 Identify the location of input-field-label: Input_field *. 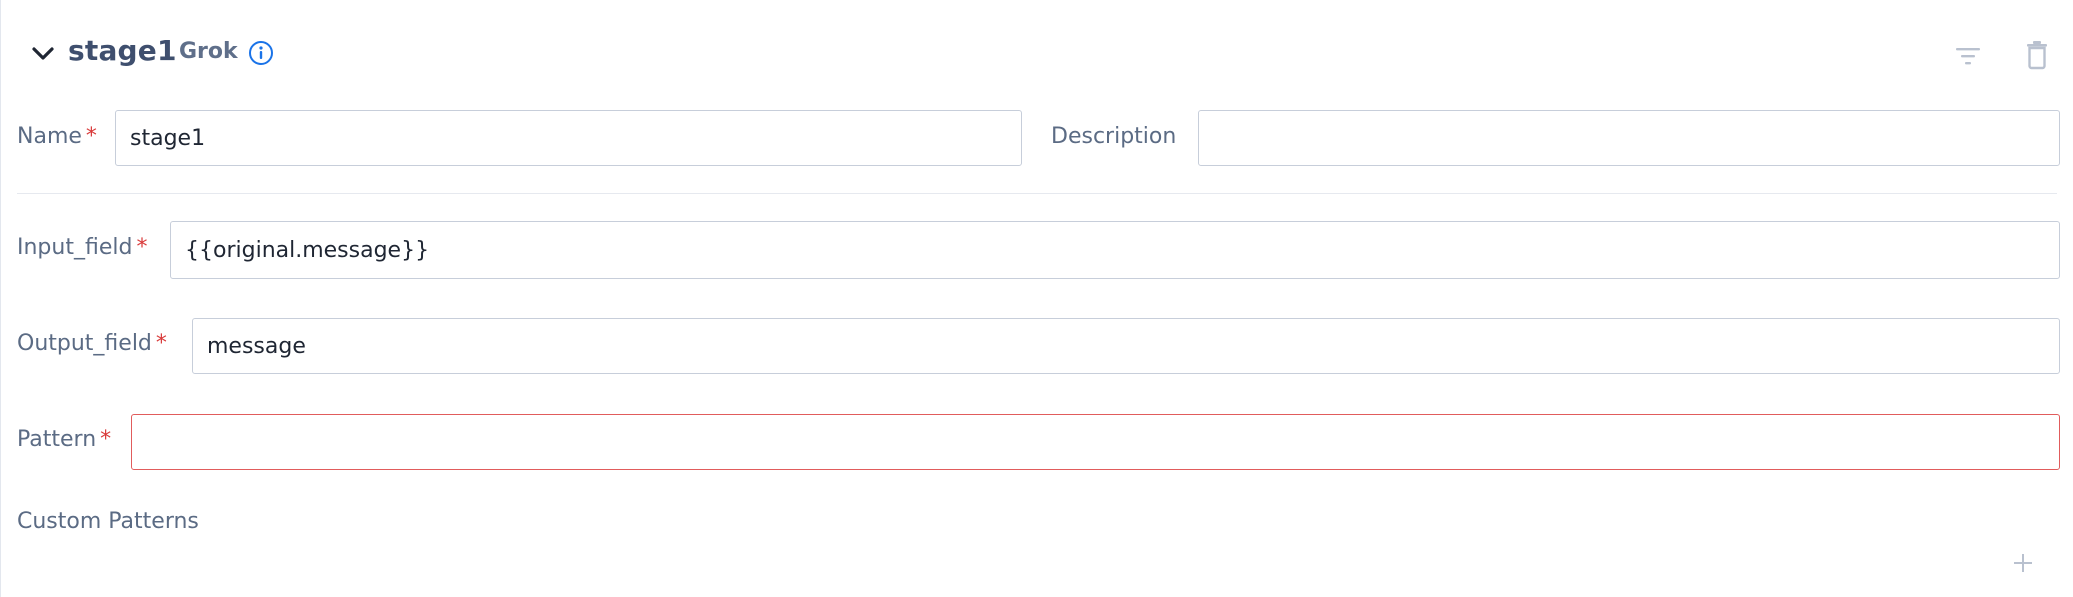
(82, 247).